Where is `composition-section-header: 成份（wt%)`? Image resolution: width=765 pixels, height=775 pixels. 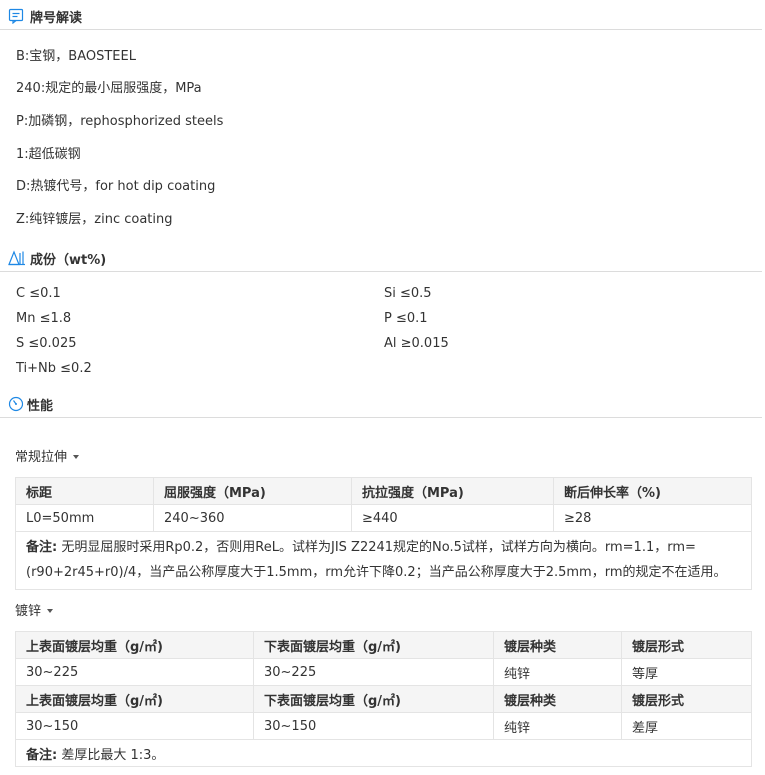 composition-section-header: 成份（wt%) is located at coordinates (381, 259).